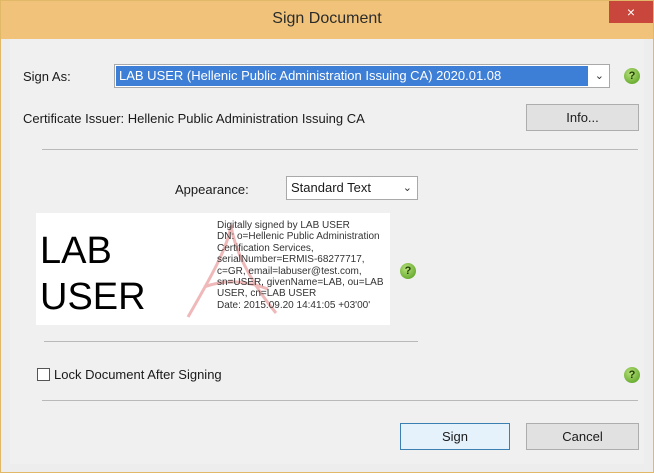  What do you see at coordinates (298, 237) in the screenshot?
I see `signature-detail-line: DN: o=Hellenic Public Administration` at bounding box center [298, 237].